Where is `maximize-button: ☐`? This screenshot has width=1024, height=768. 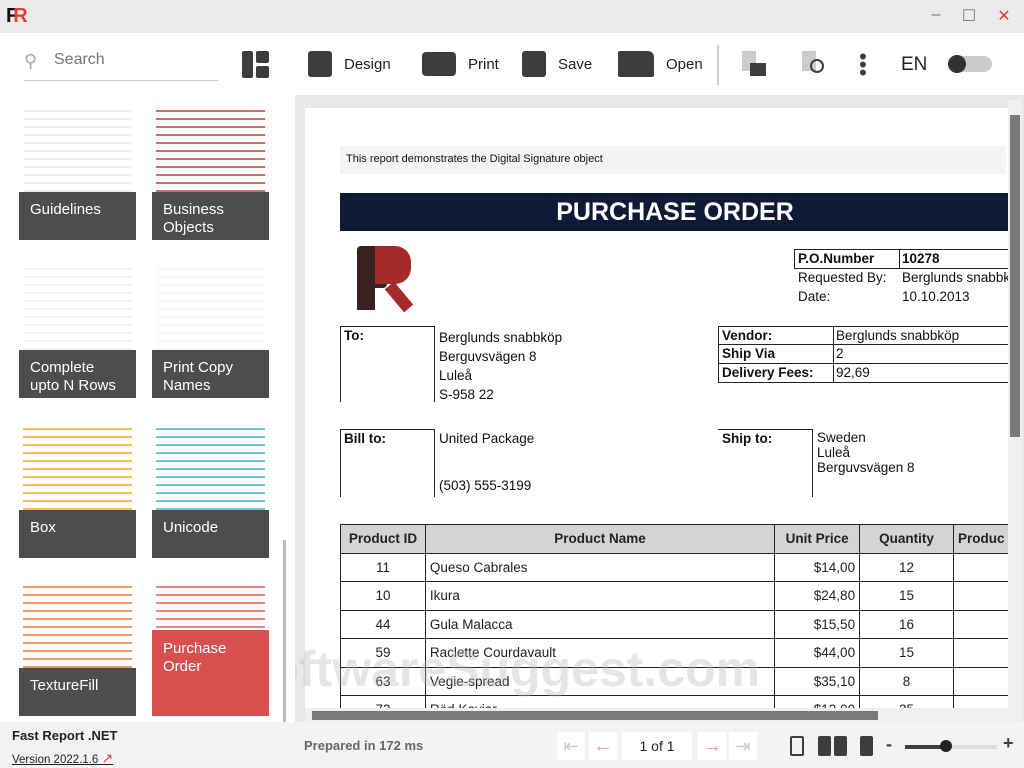
maximize-button: ☐ is located at coordinates (969, 16).